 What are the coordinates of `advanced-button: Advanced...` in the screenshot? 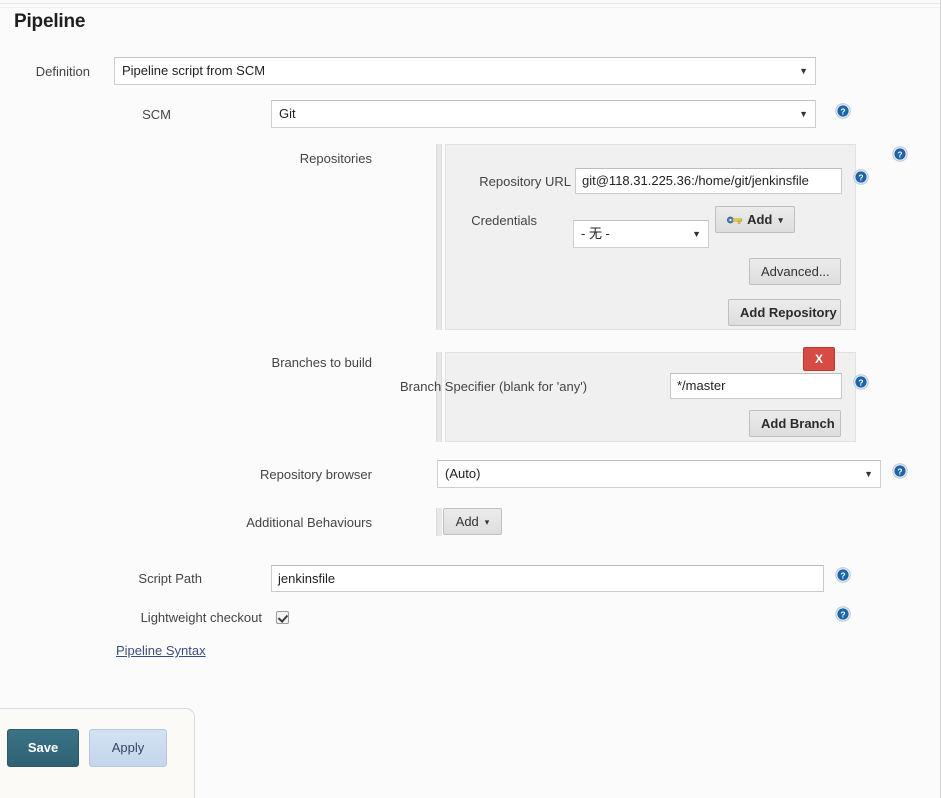 It's located at (795, 271).